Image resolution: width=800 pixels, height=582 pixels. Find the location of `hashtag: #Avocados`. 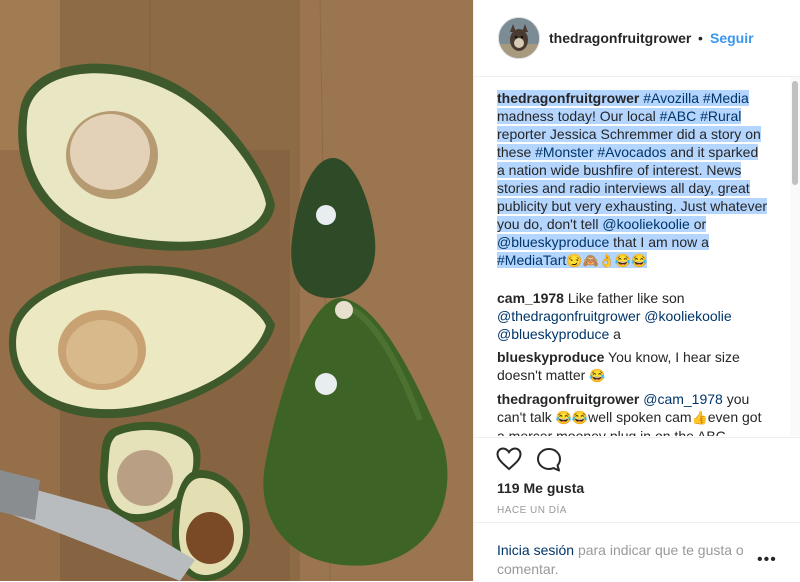

hashtag: #Avocados is located at coordinates (631, 152).